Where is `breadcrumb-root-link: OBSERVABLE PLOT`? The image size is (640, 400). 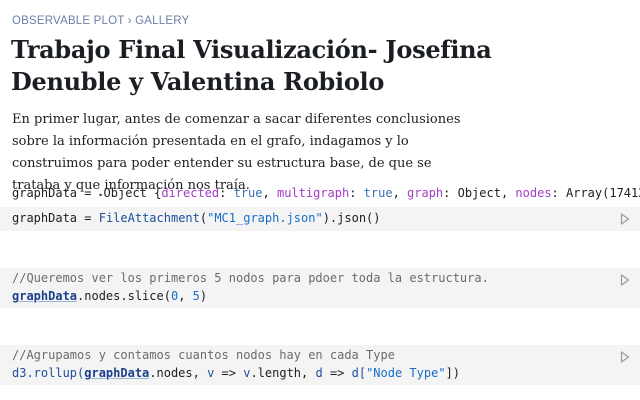
breadcrumb-root-link: OBSERVABLE PLOT is located at coordinates (68, 21).